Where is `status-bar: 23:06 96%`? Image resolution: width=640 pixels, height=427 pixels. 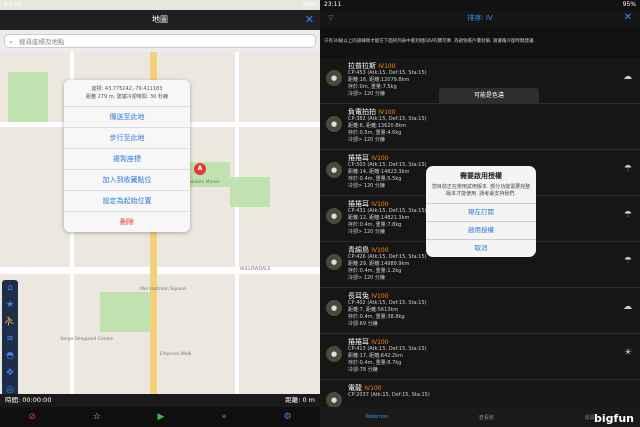
status-bar: 23:06 96% is located at coordinates (160, 5).